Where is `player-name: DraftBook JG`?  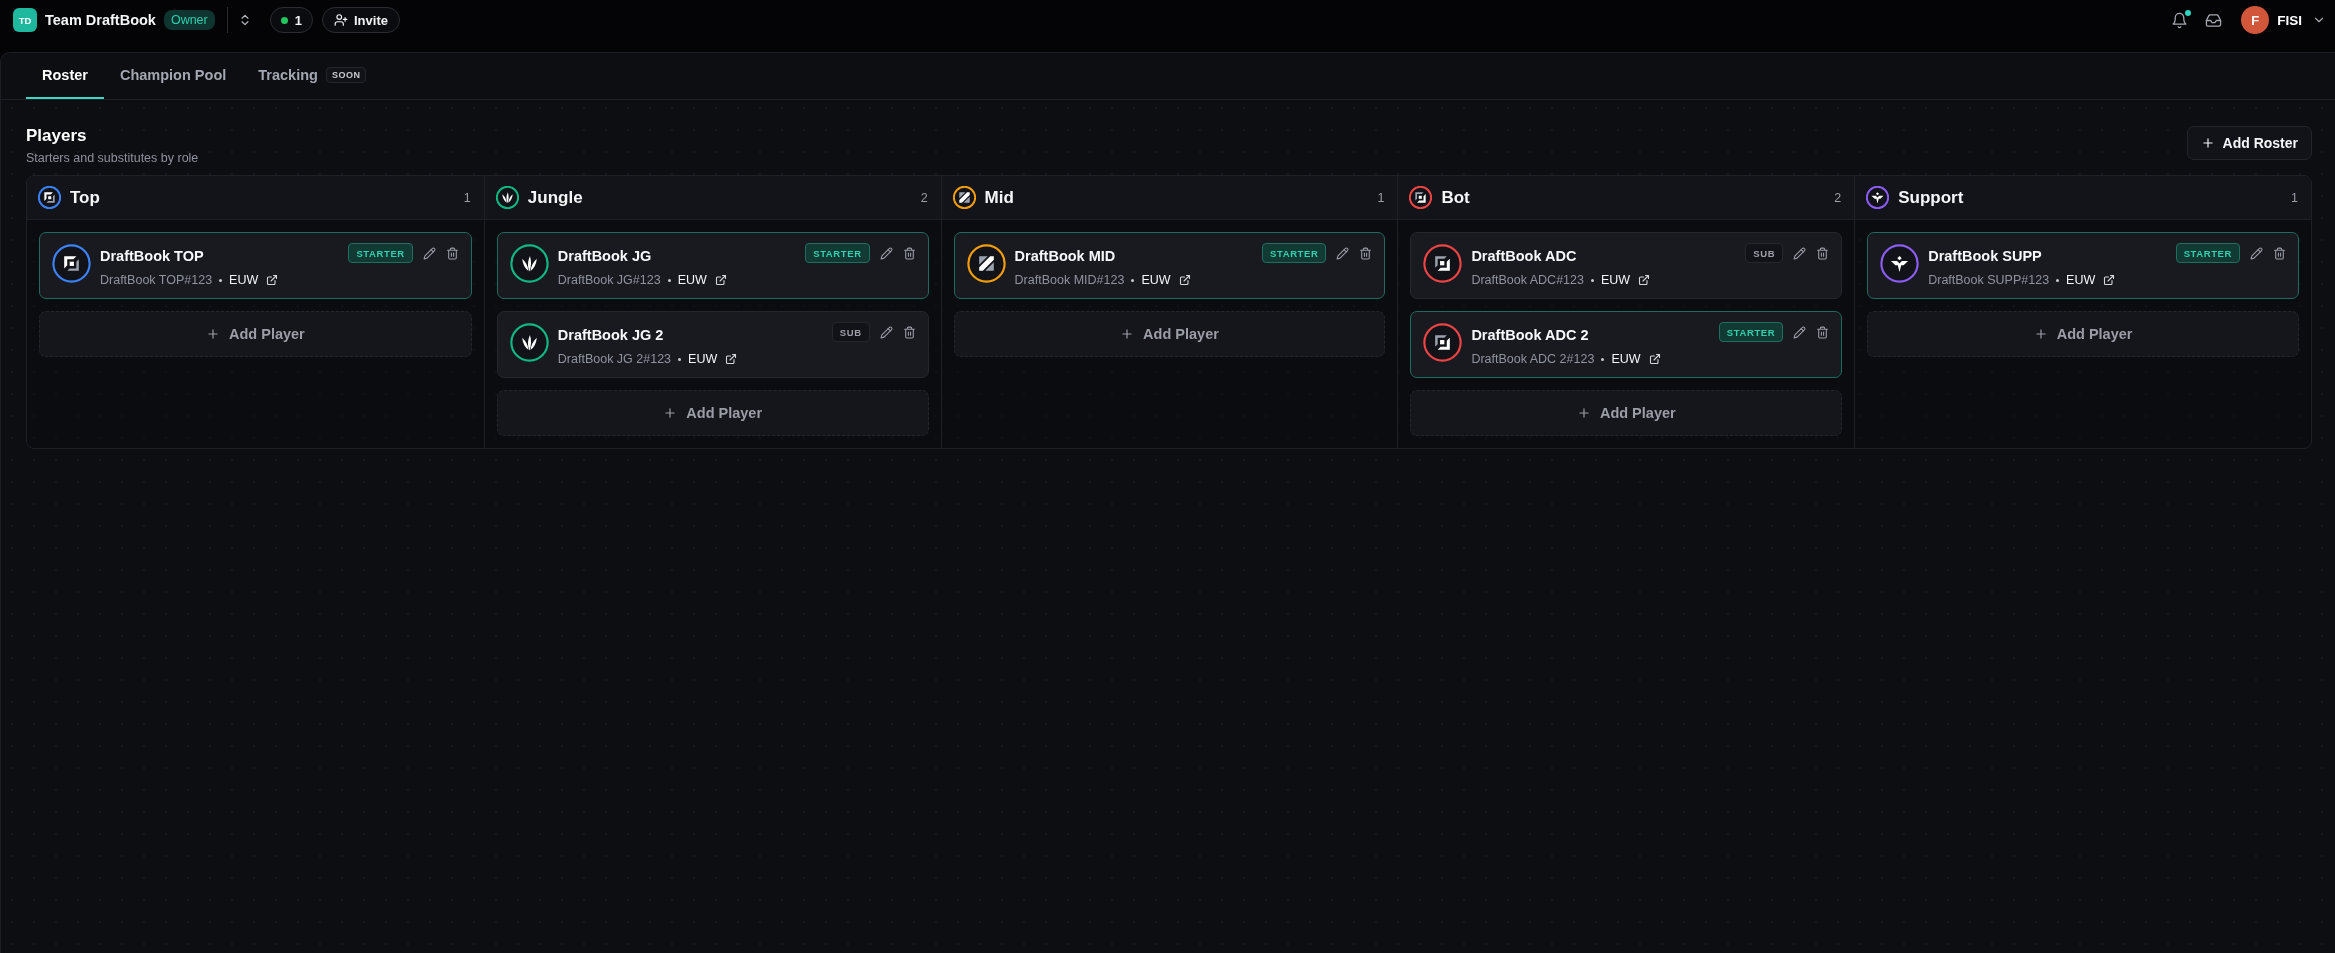 player-name: DraftBook JG is located at coordinates (605, 256).